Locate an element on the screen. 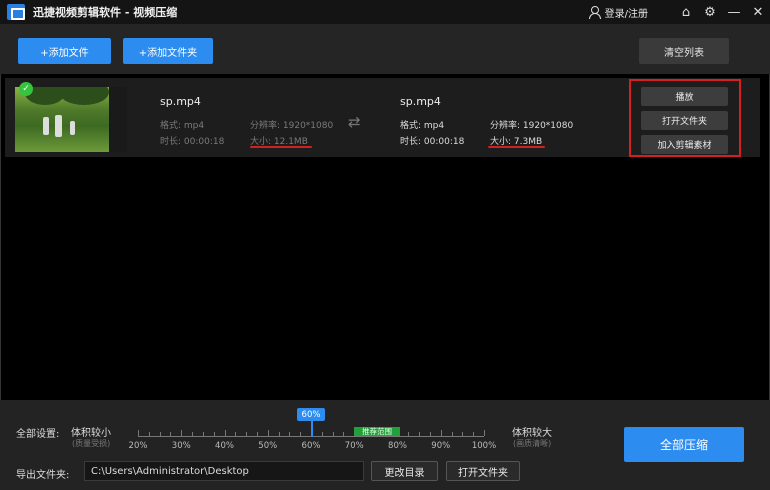 Image resolution: width=770 pixels, height=490 pixels. title-bar: 迅捷视频剪辑软件 - 视频压缩 登录/注册 ⌂ ⚙ — ✕ is located at coordinates (385, 12).